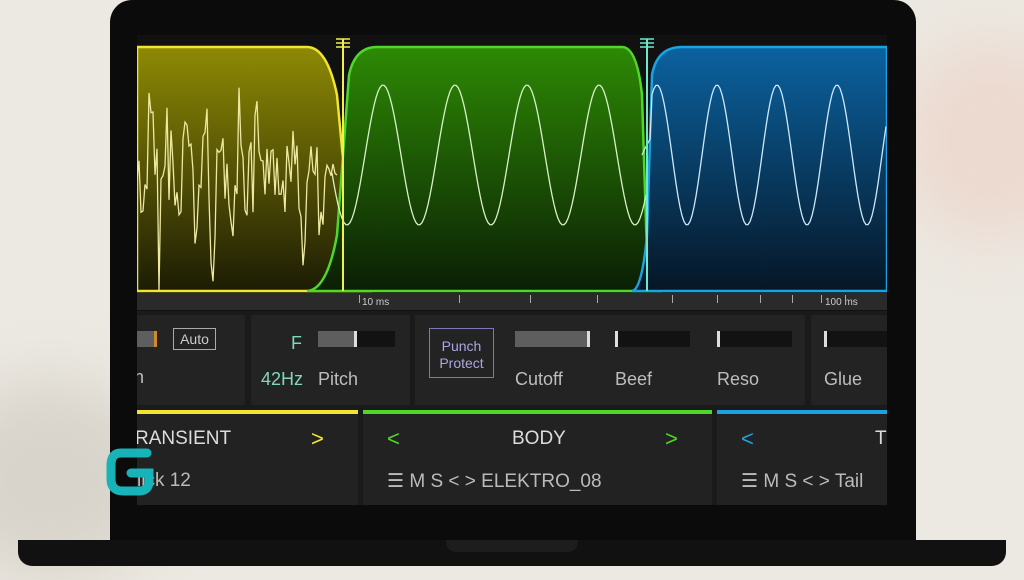 Image resolution: width=1024 pixels, height=580 pixels. Describe the element at coordinates (754, 339) in the screenshot. I see `reso-slider` at that location.